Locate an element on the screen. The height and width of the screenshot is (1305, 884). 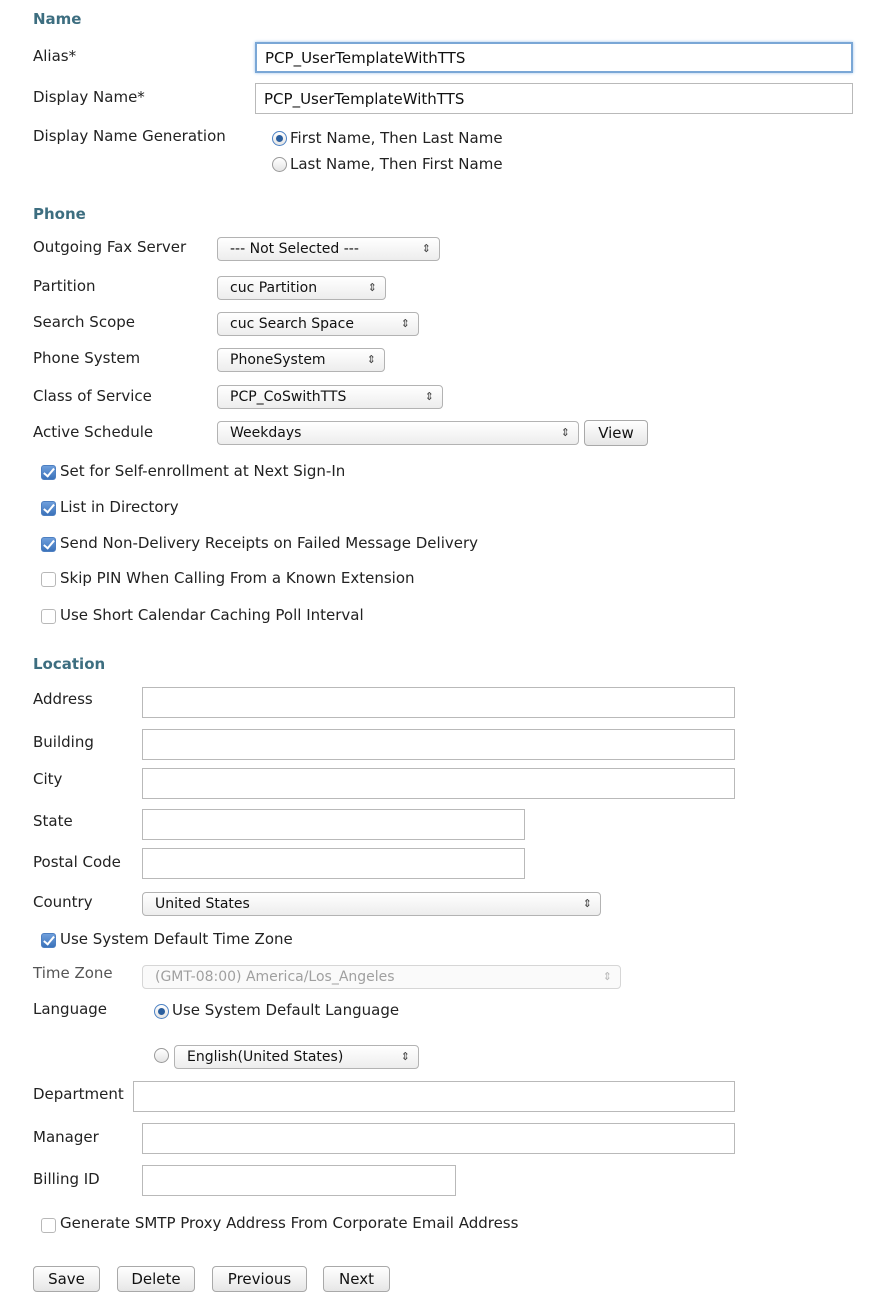
postal-code-label: Postal Code is located at coordinates (77, 862).